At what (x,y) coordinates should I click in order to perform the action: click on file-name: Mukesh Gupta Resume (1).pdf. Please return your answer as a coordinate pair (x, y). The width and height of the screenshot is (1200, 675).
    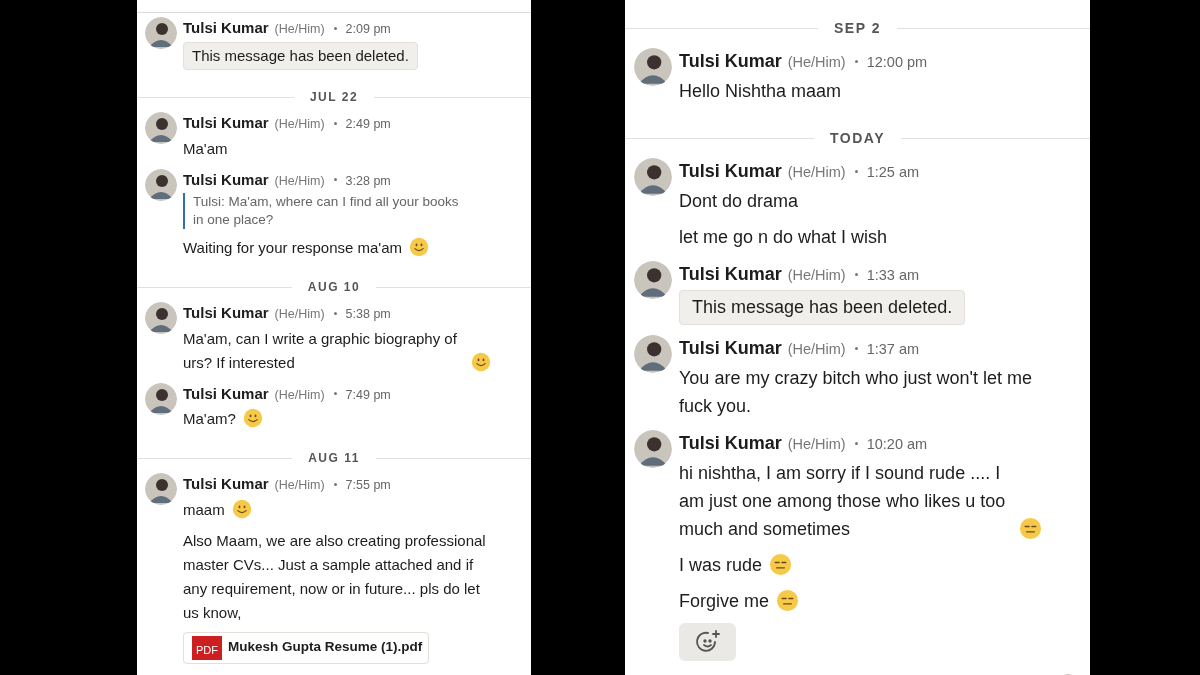
    Looking at the image, I should click on (325, 647).